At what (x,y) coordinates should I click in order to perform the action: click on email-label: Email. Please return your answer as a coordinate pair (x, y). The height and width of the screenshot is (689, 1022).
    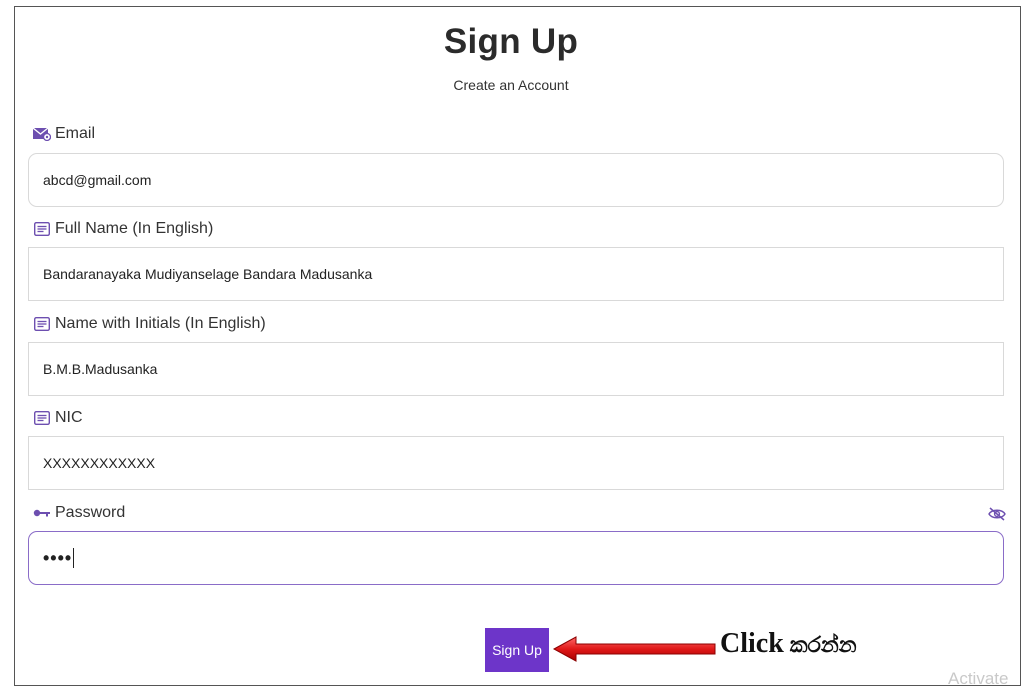
    Looking at the image, I should click on (64, 134).